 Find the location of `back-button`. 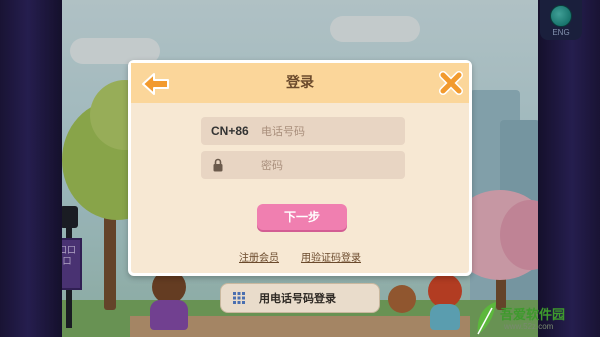

back-button is located at coordinates (156, 84).